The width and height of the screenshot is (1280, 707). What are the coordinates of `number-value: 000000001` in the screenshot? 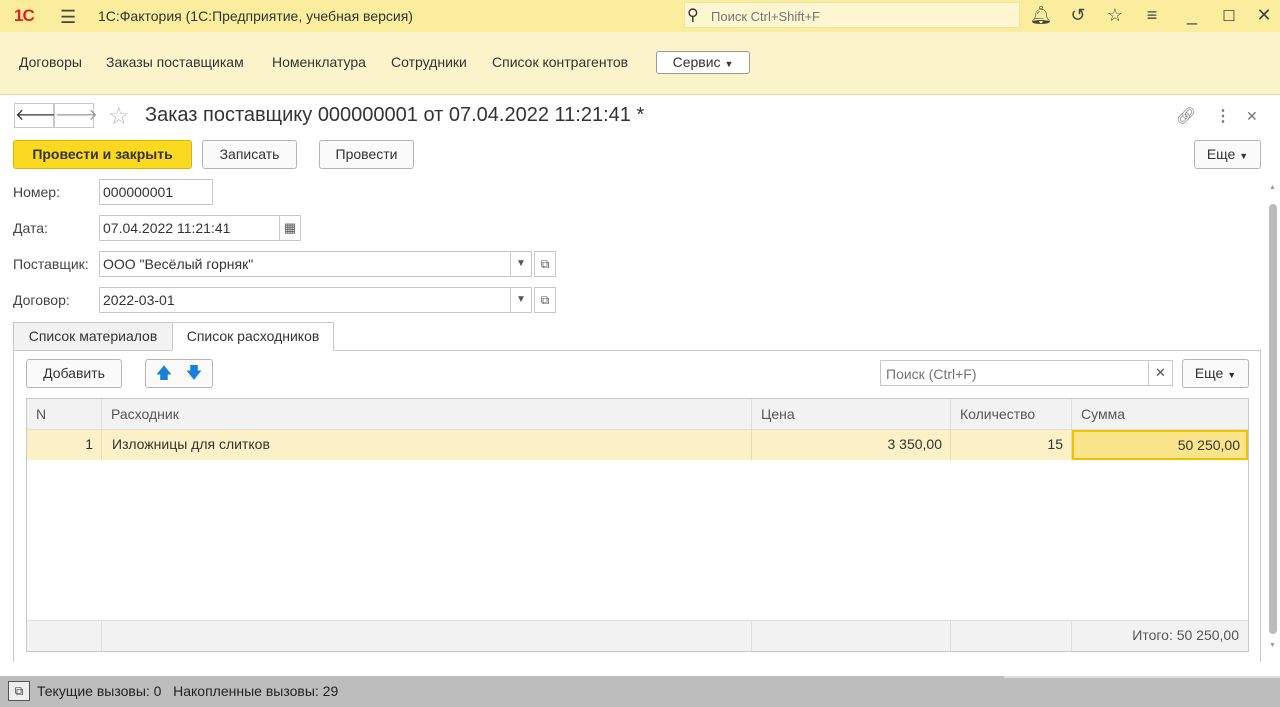 It's located at (138, 192).